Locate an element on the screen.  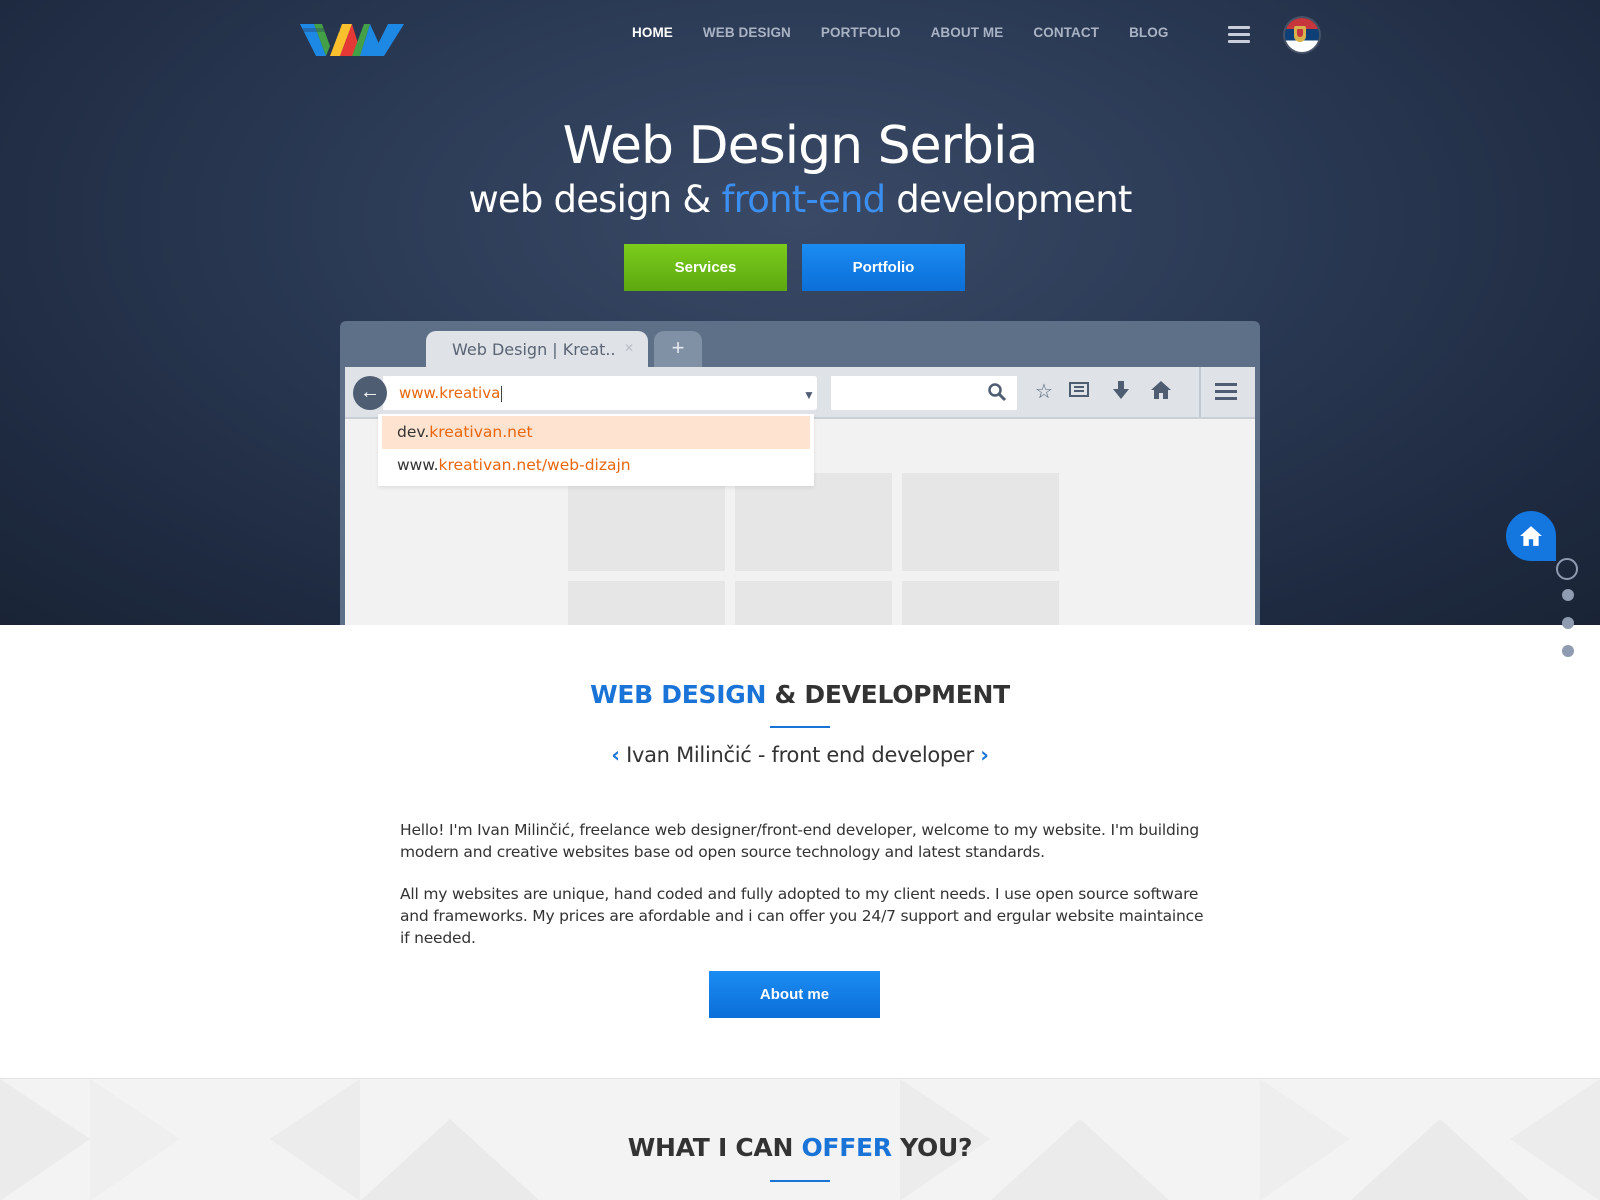
hamburger-icon is located at coordinates (1239, 35).